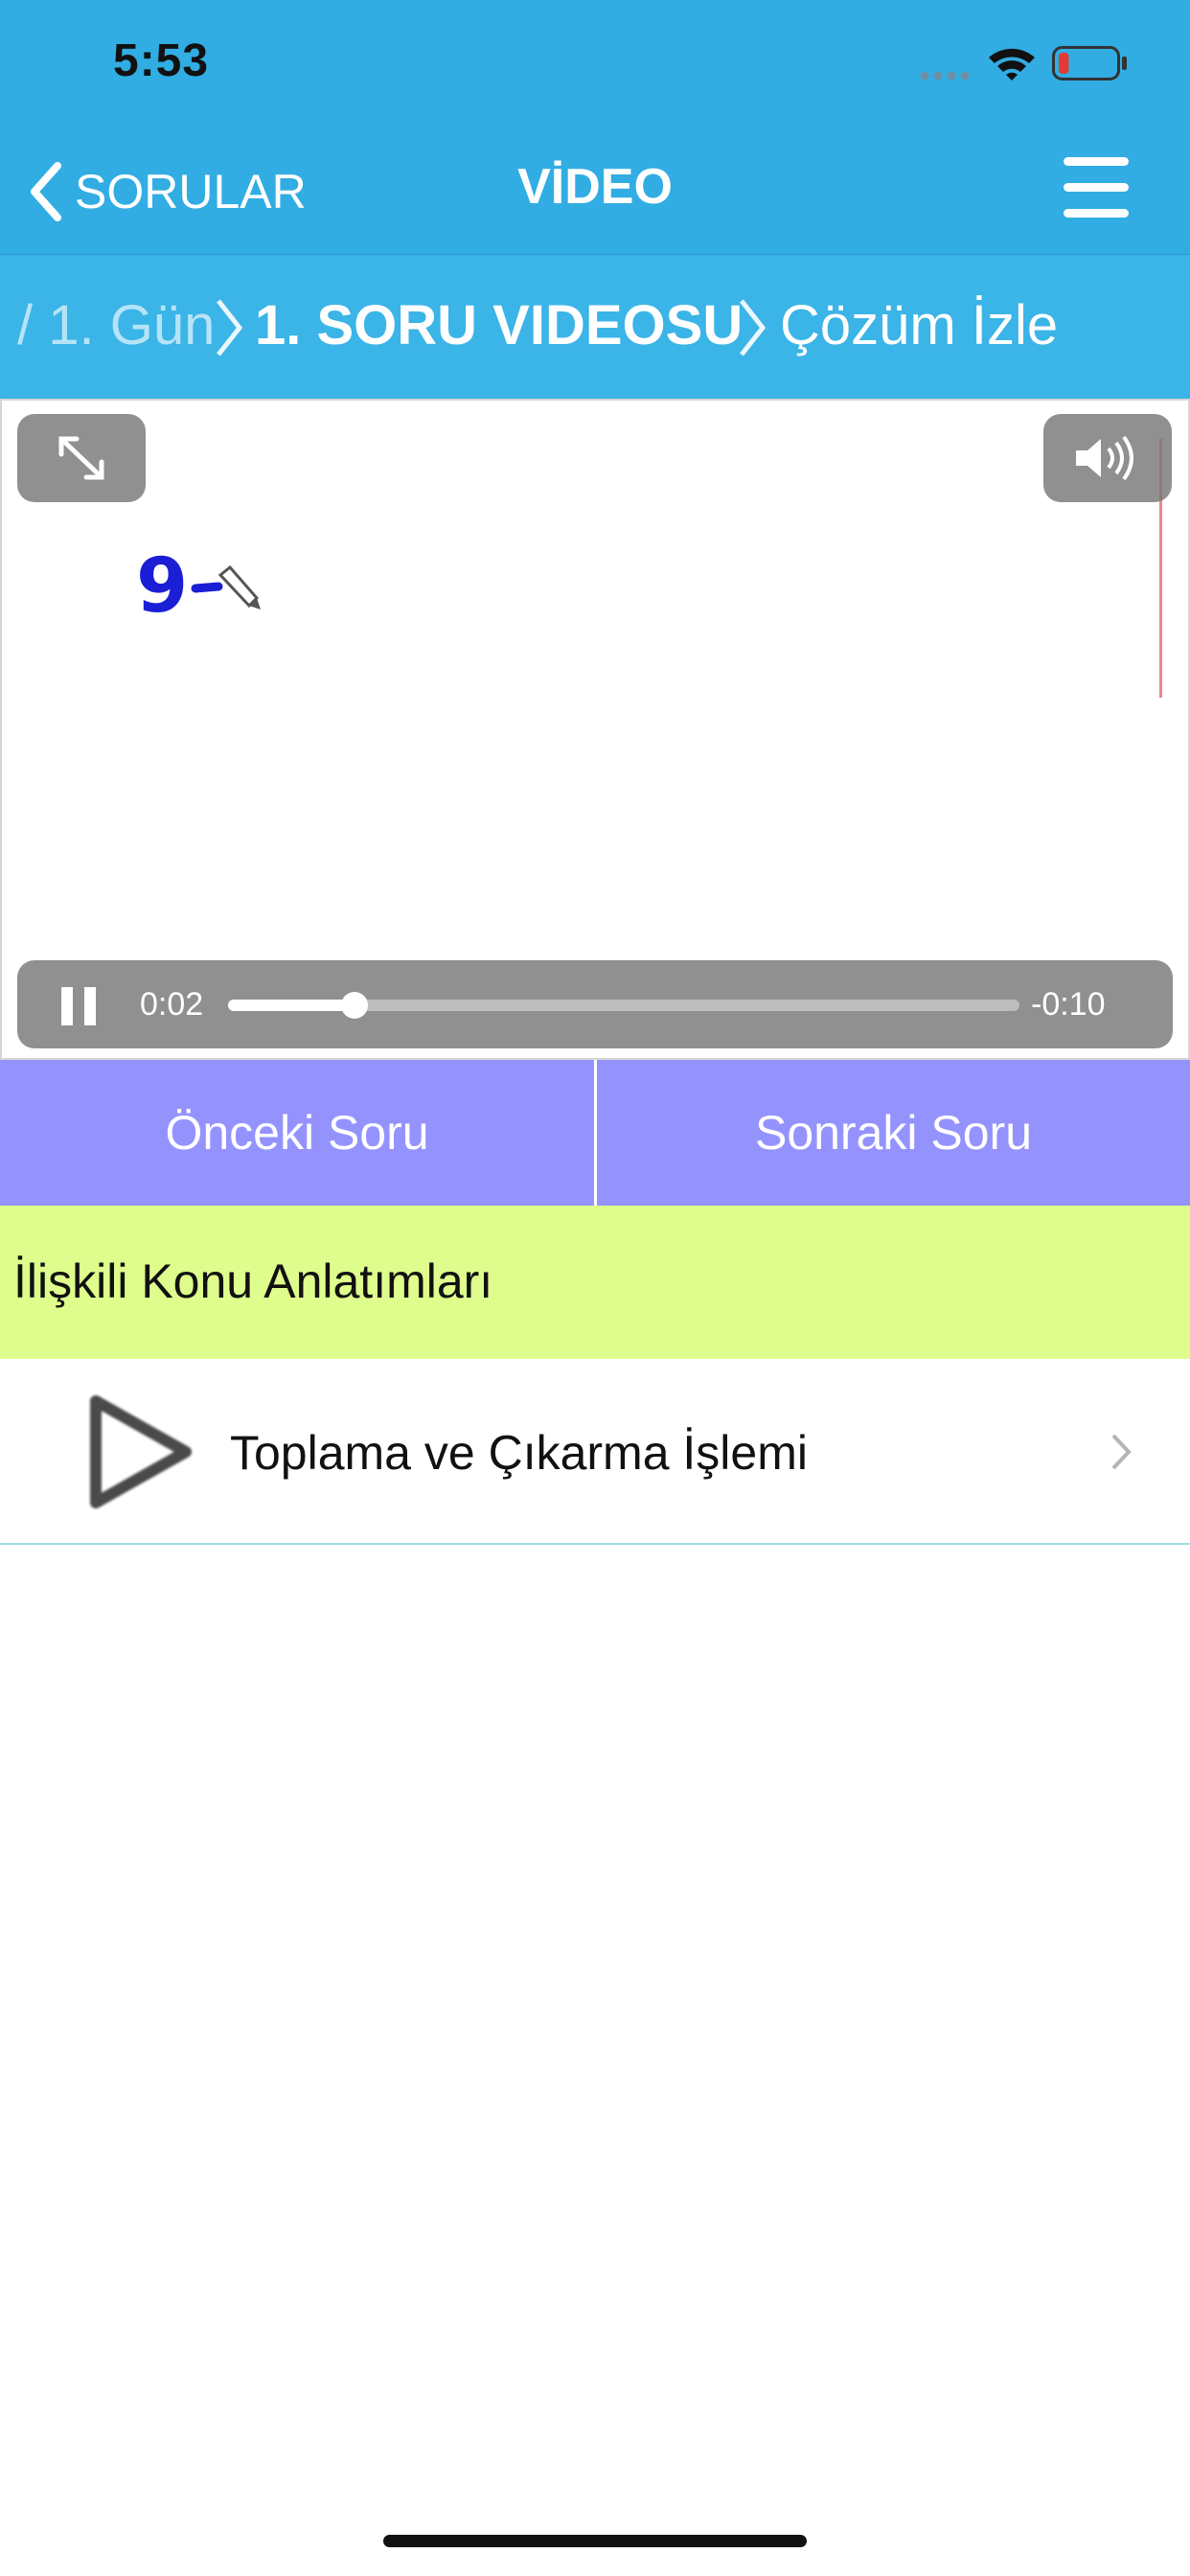 Image resolution: width=1190 pixels, height=2576 pixels. Describe the element at coordinates (948, 77) in the screenshot. I see `cellular-signal-icon` at that location.